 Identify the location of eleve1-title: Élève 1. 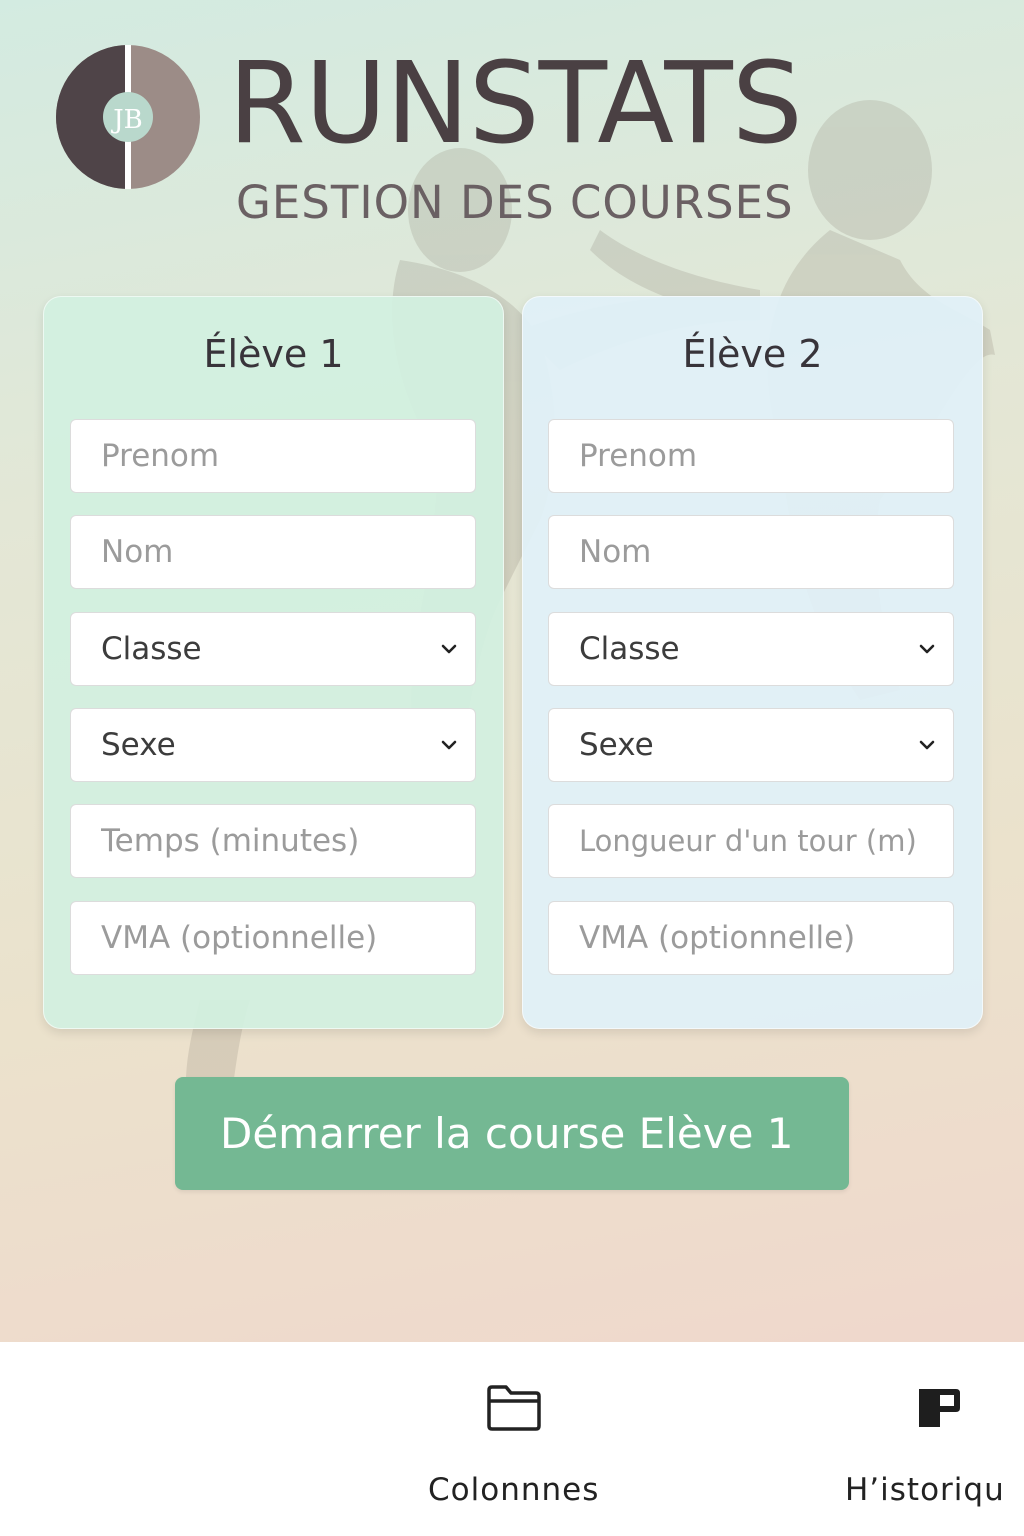
(273, 354).